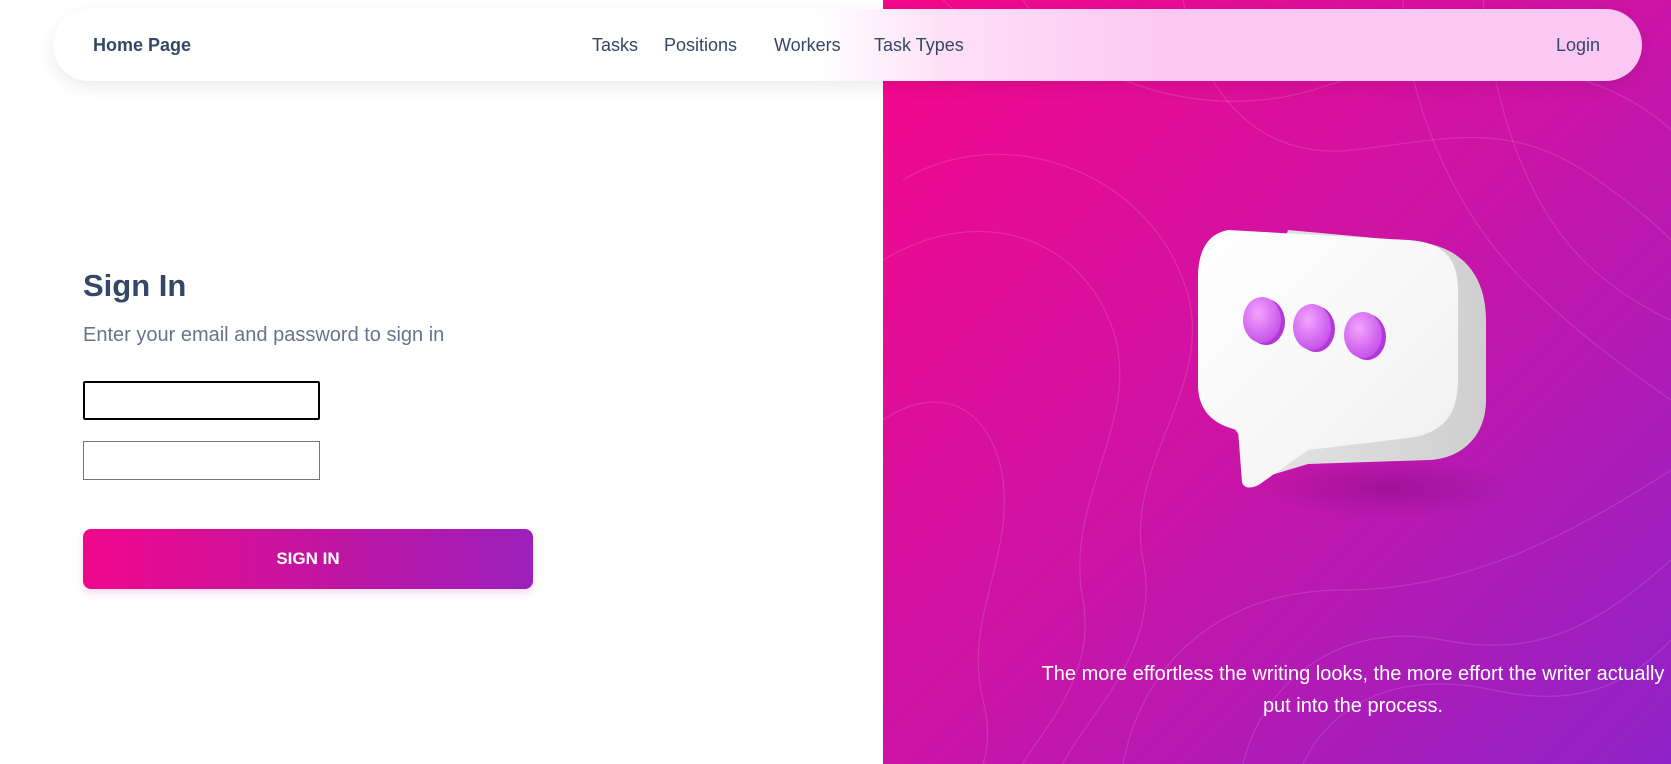 The height and width of the screenshot is (764, 1671). What do you see at coordinates (201, 400) in the screenshot?
I see `email-field` at bounding box center [201, 400].